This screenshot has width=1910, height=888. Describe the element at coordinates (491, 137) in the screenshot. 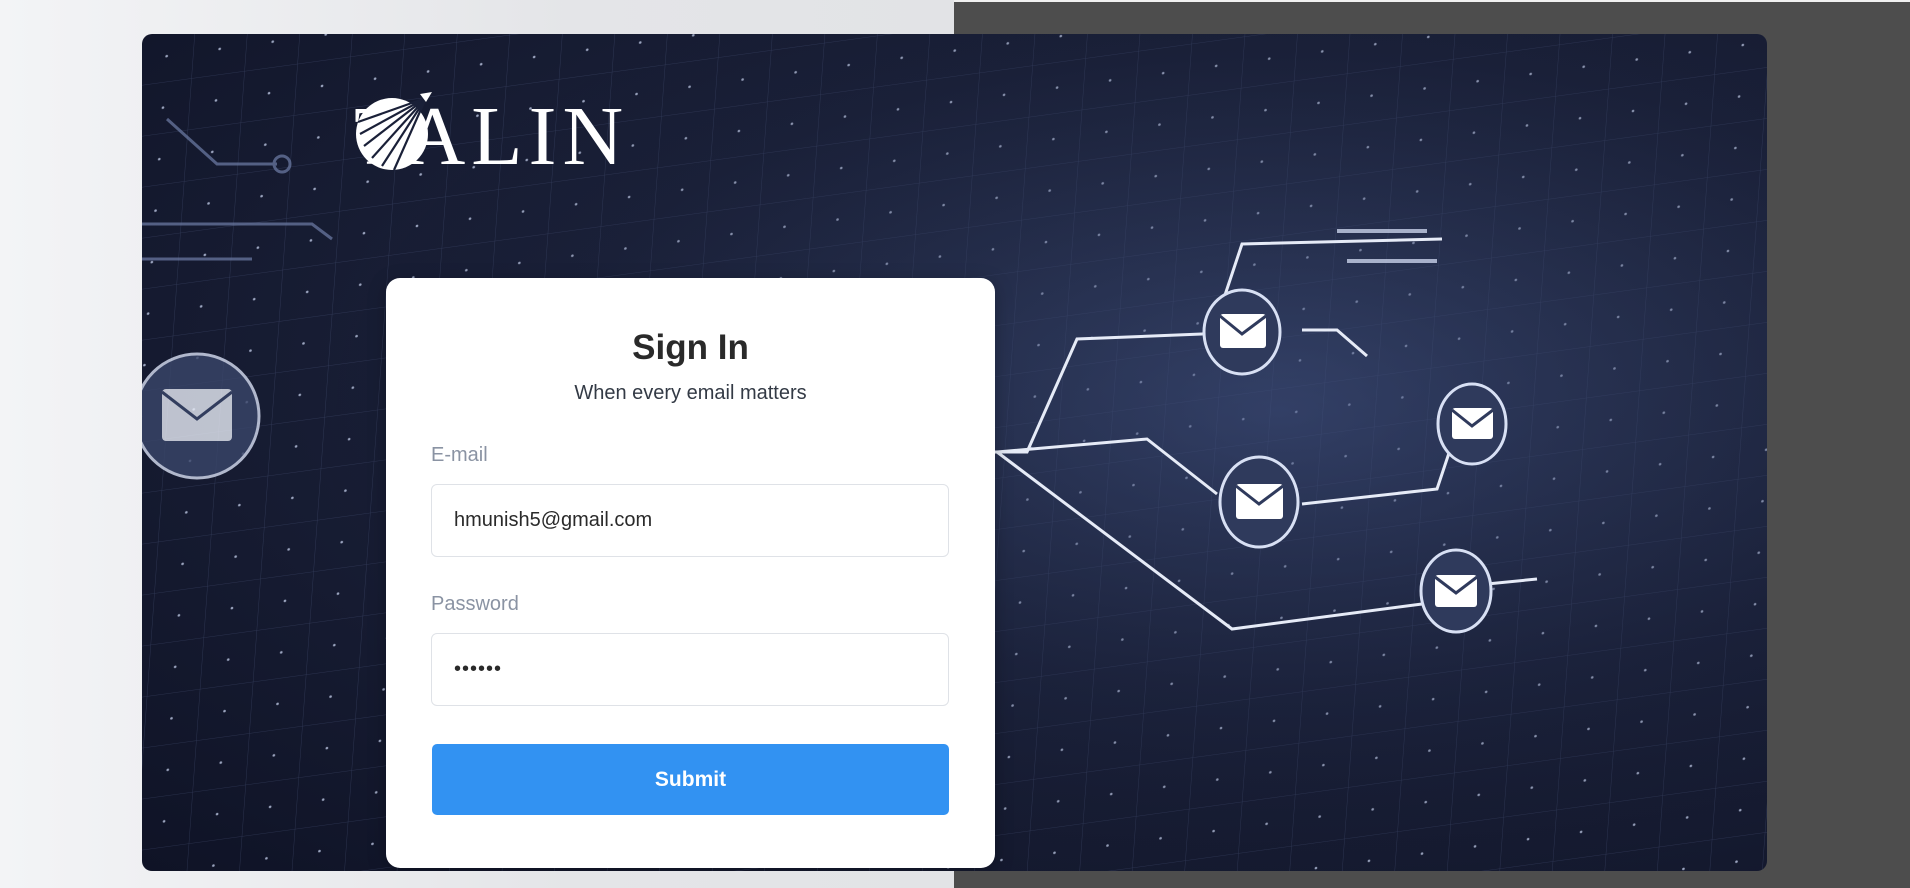

I see `brand-logo: TALIN` at that location.